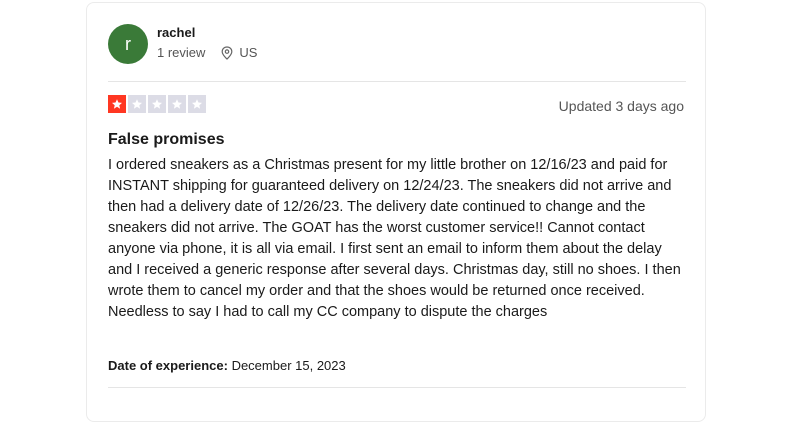 The image size is (800, 422). I want to click on date-of-experience: Date of experience: December 15, 2023, so click(227, 366).